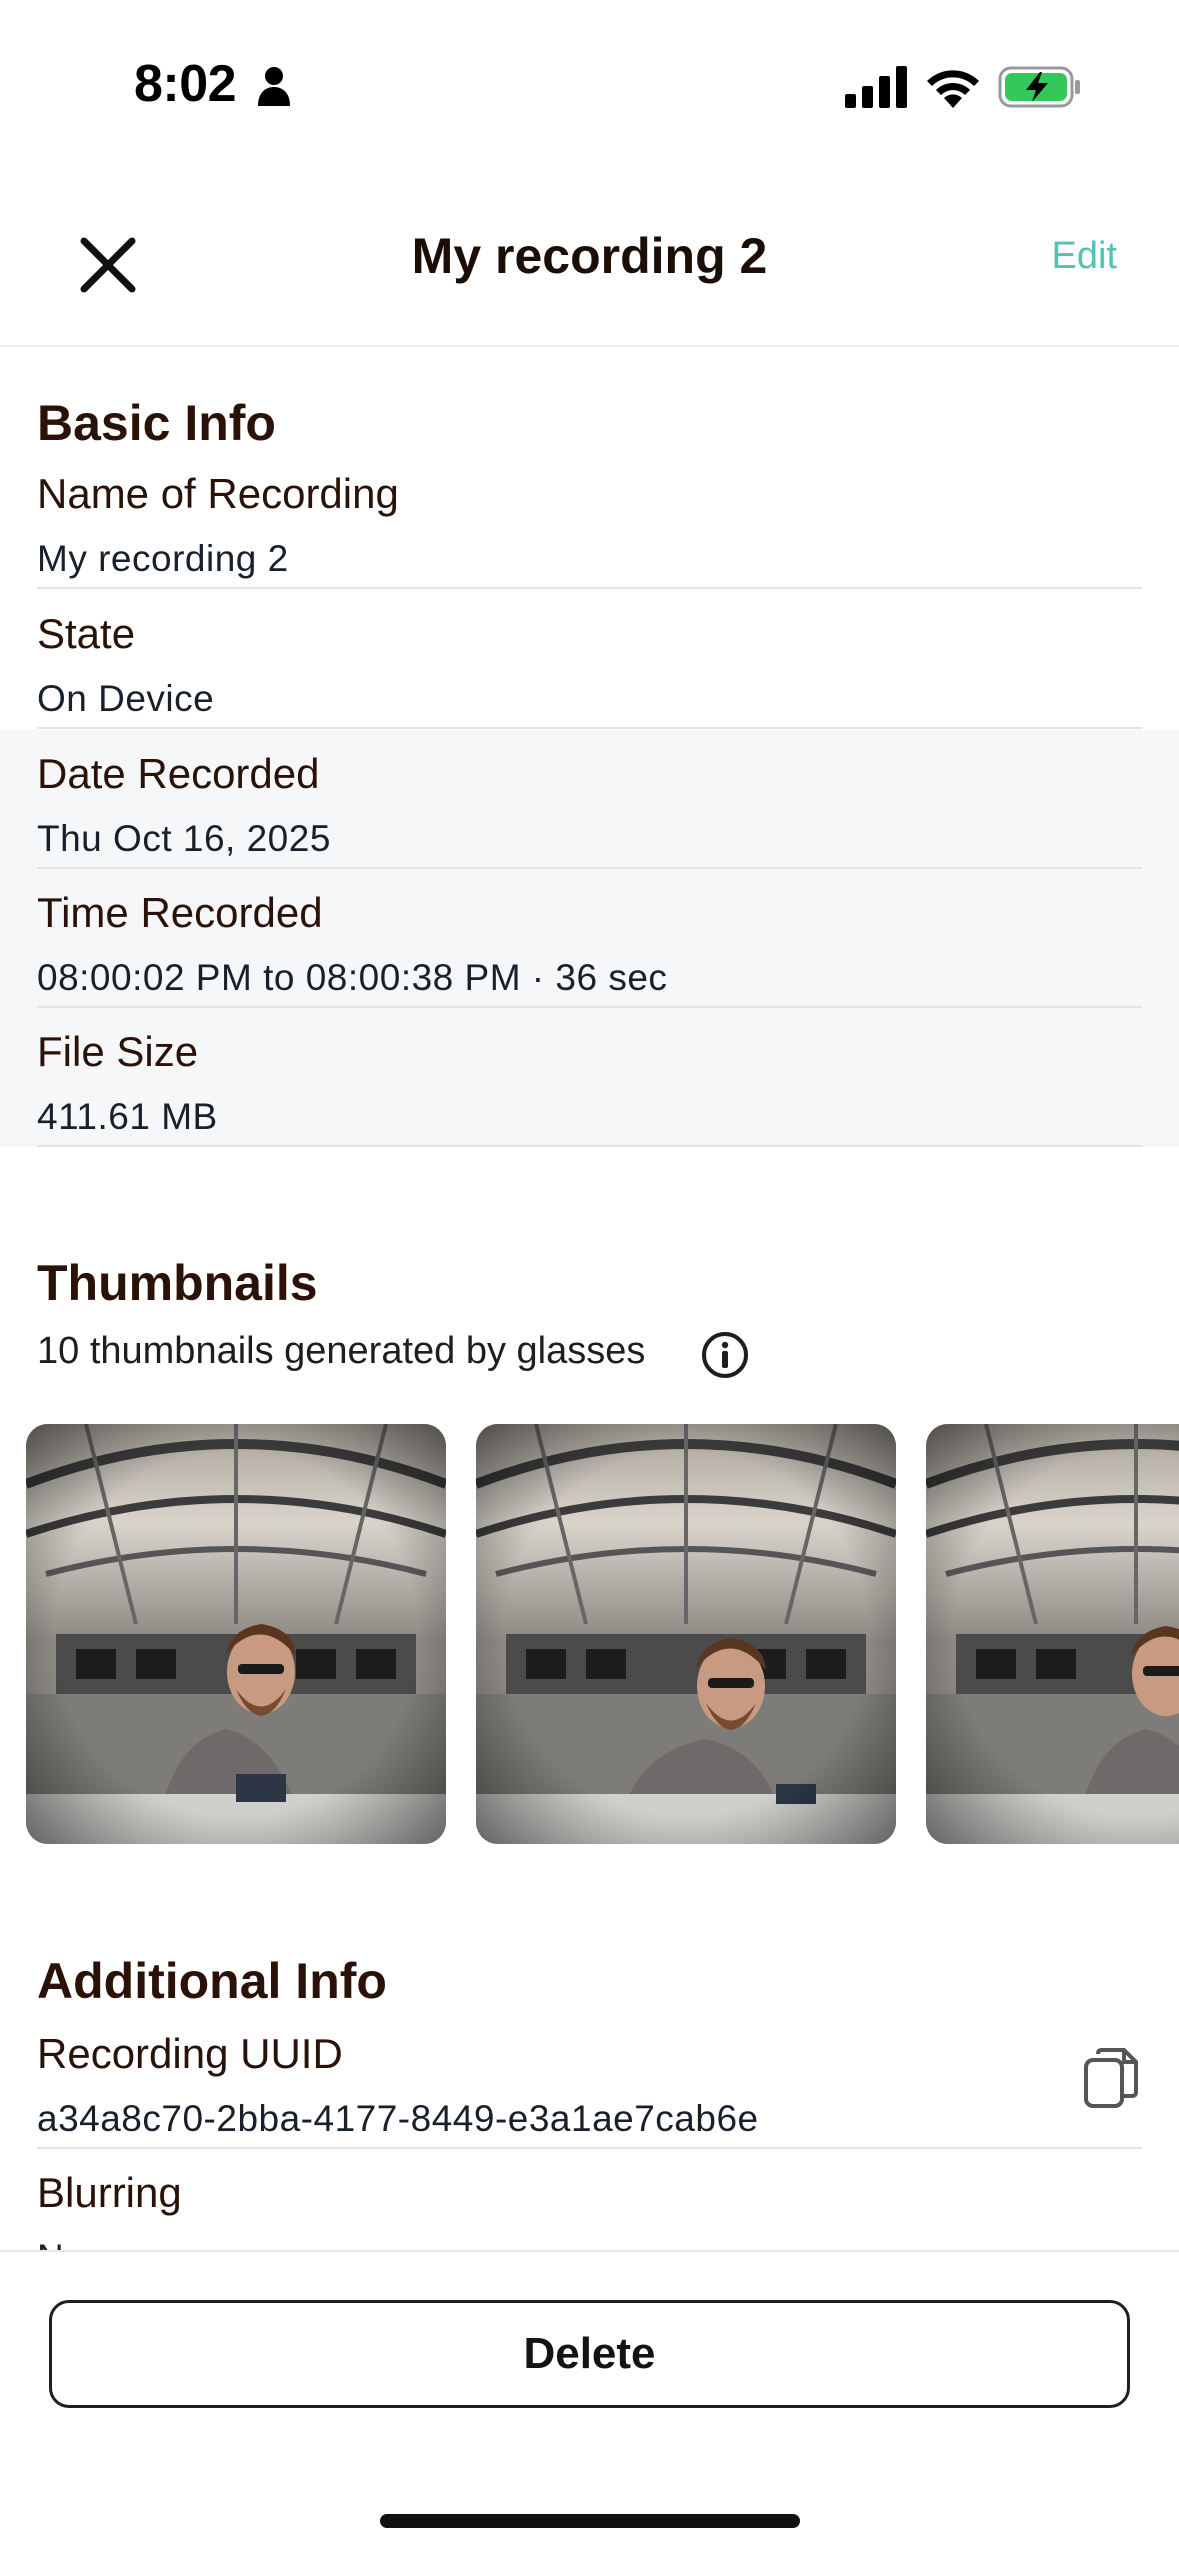 This screenshot has width=1179, height=2556. Describe the element at coordinates (1084, 256) in the screenshot. I see `edit-button: Edit` at that location.